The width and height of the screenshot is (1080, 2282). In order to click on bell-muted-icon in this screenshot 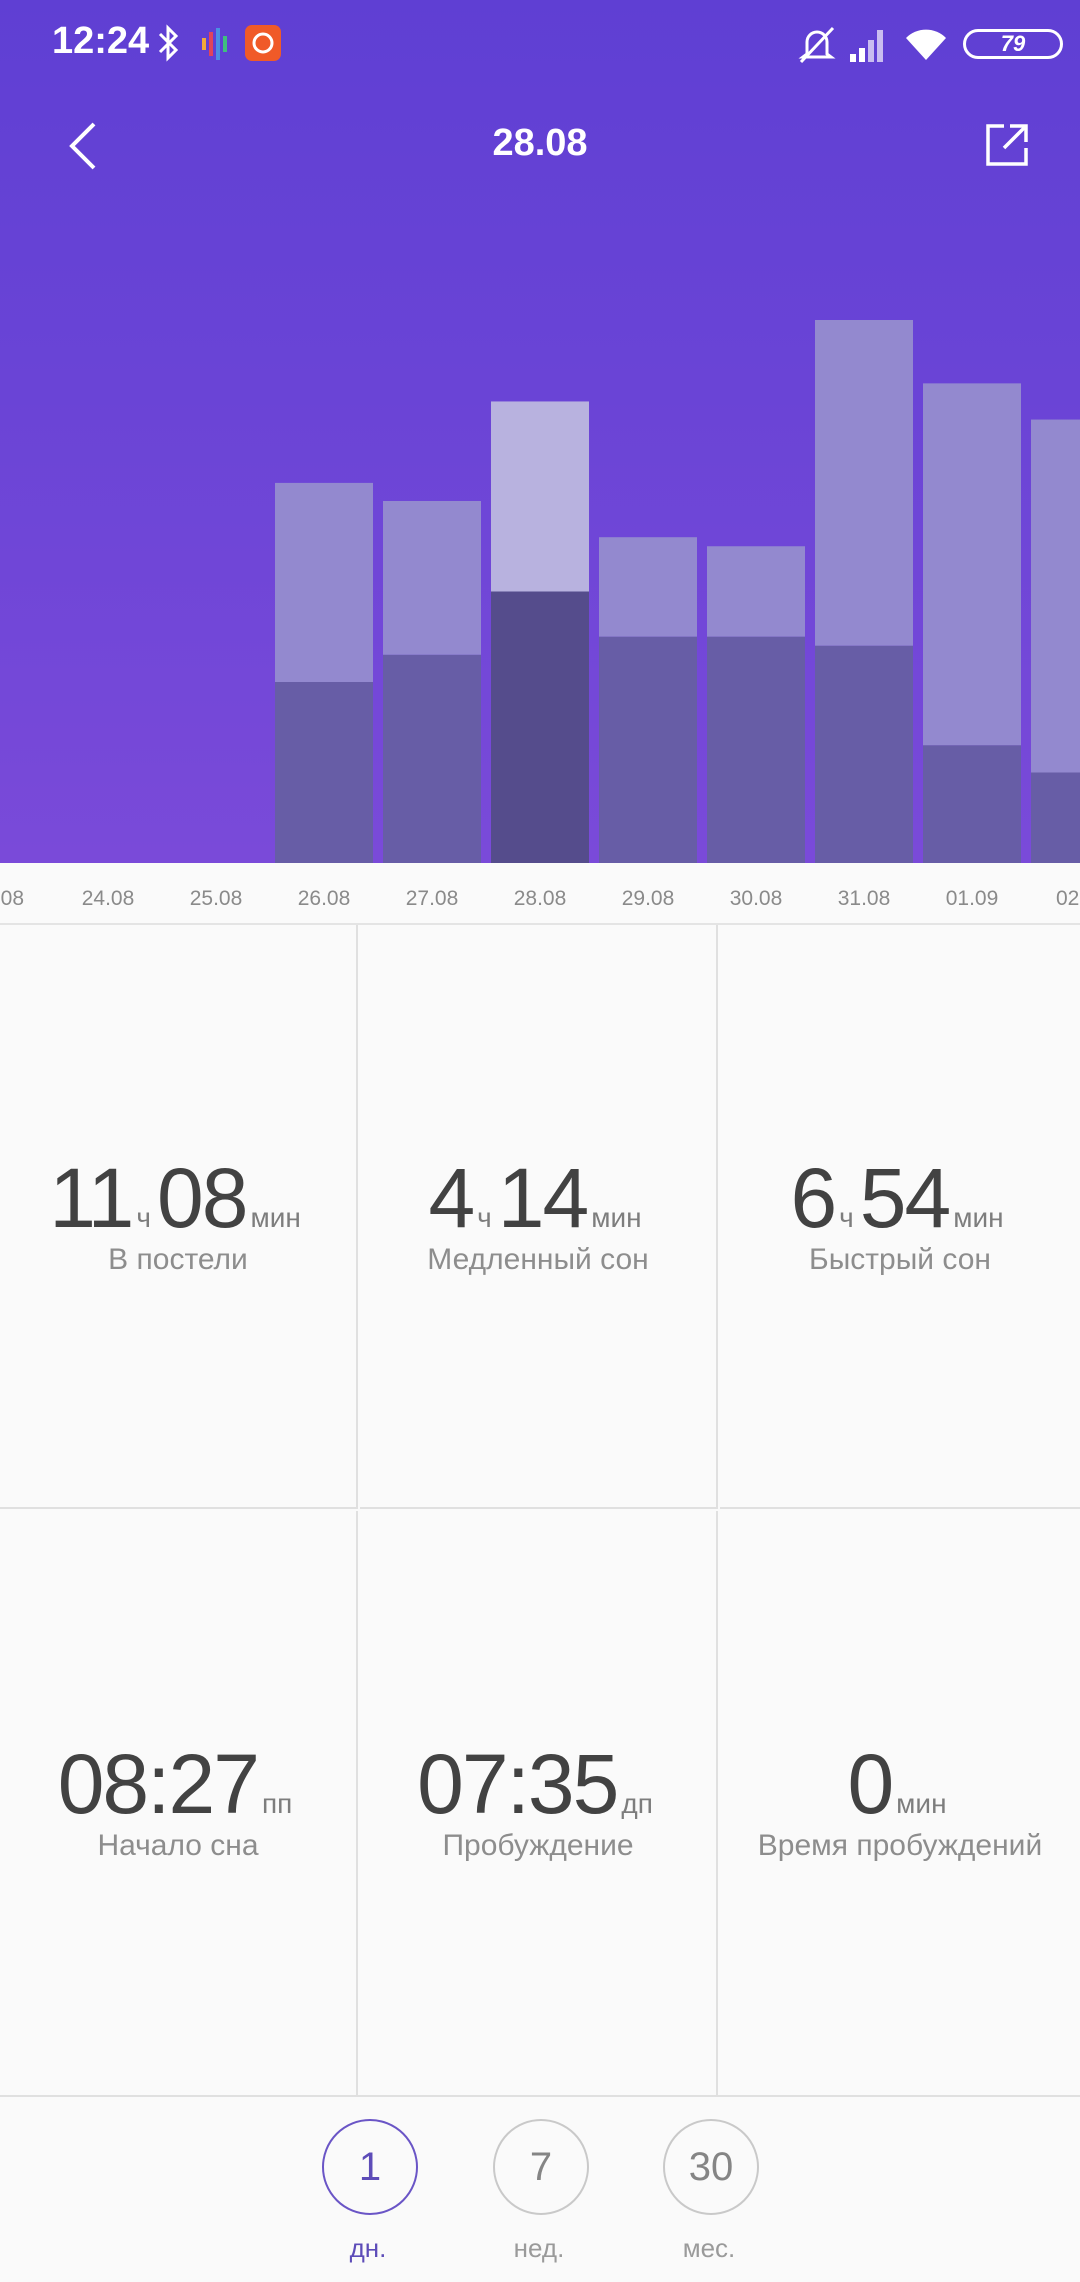, I will do `click(817, 45)`.